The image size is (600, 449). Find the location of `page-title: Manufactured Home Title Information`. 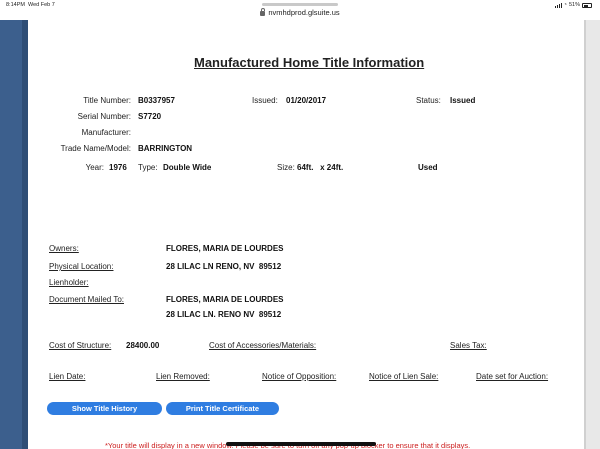

page-title: Manufactured Home Title Information is located at coordinates (309, 62).